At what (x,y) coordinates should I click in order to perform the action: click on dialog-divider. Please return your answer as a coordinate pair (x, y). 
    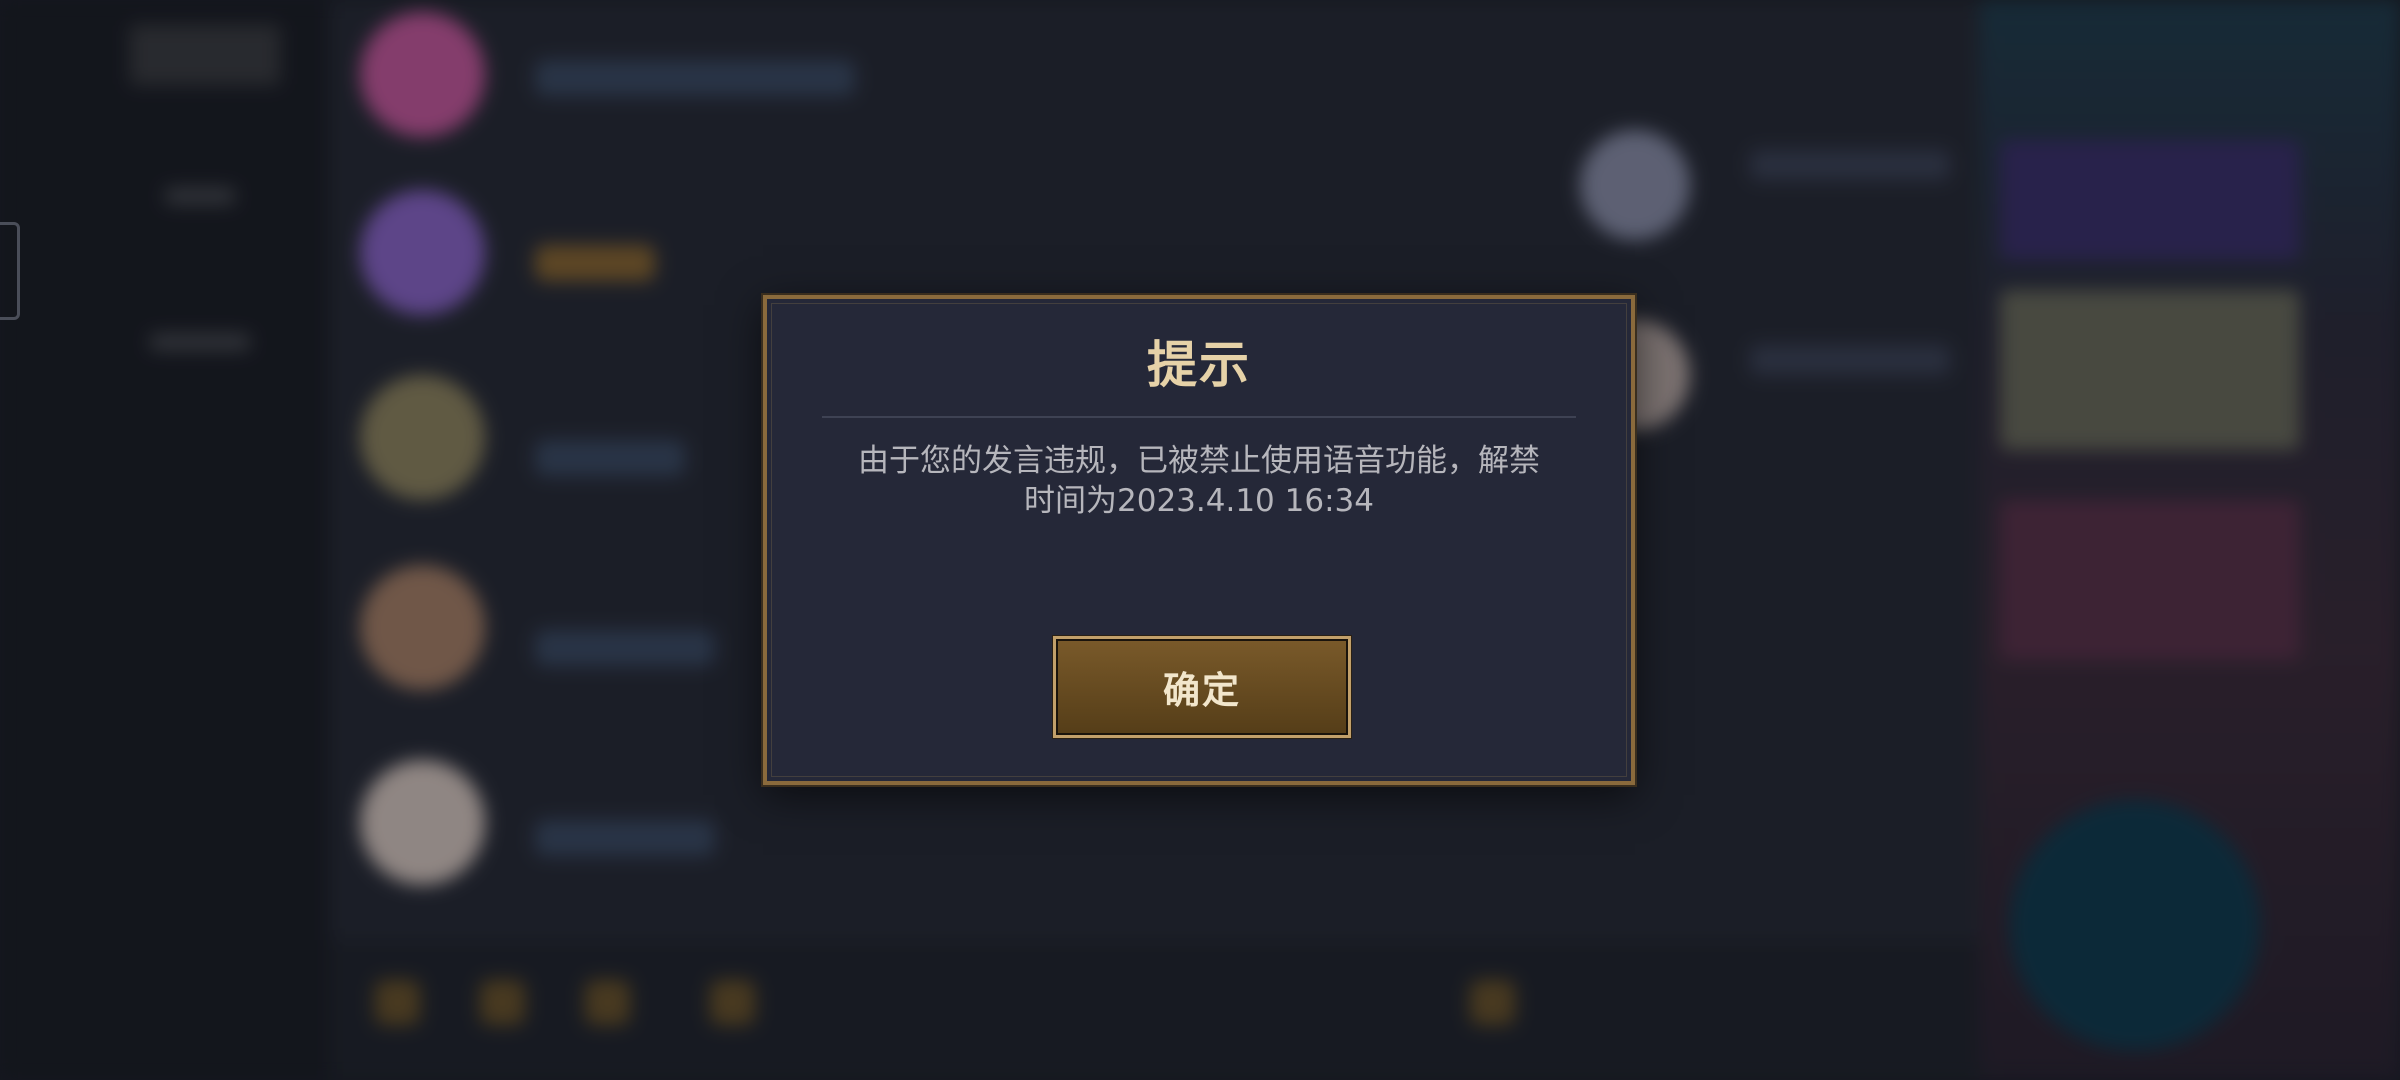
    Looking at the image, I should click on (1199, 417).